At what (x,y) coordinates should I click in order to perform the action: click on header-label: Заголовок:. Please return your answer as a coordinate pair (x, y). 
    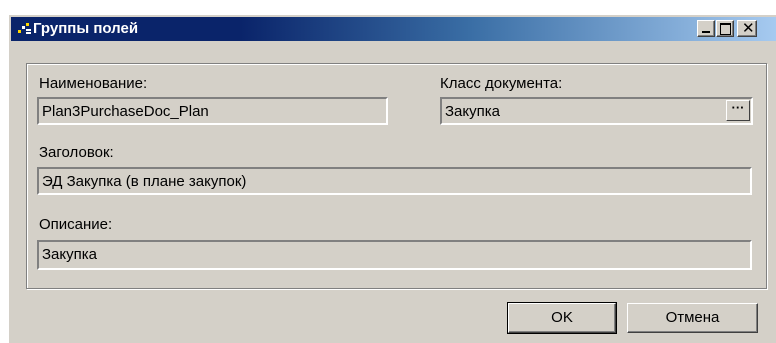
    Looking at the image, I should click on (76, 152).